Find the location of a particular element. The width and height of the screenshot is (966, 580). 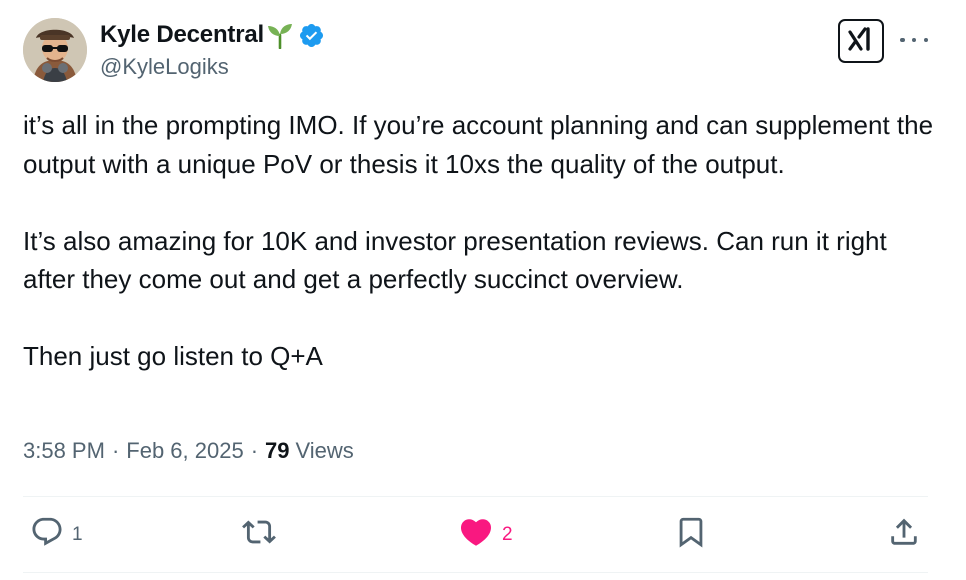

like-button: 2 is located at coordinates (485, 535).